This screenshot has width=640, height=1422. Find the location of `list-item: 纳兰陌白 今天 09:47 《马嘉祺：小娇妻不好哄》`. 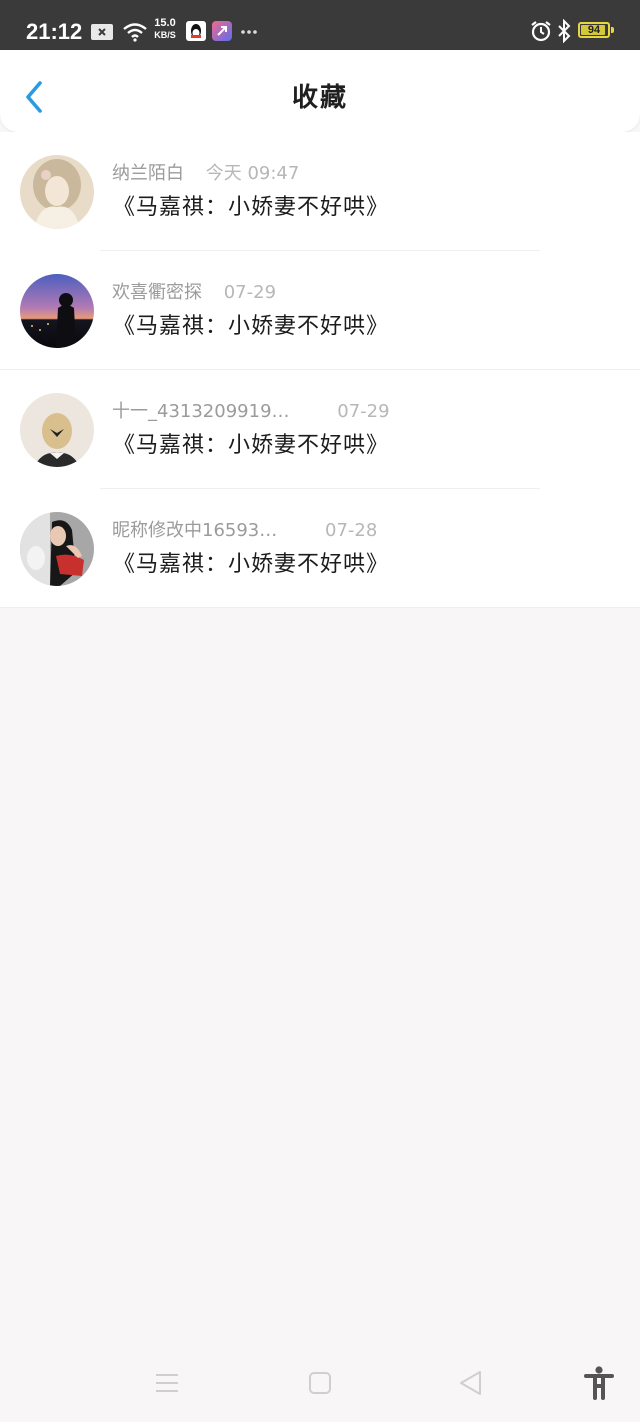

list-item: 纳兰陌白 今天 09:47 《马嘉祺：小娇妻不好哄》 is located at coordinates (320, 191).